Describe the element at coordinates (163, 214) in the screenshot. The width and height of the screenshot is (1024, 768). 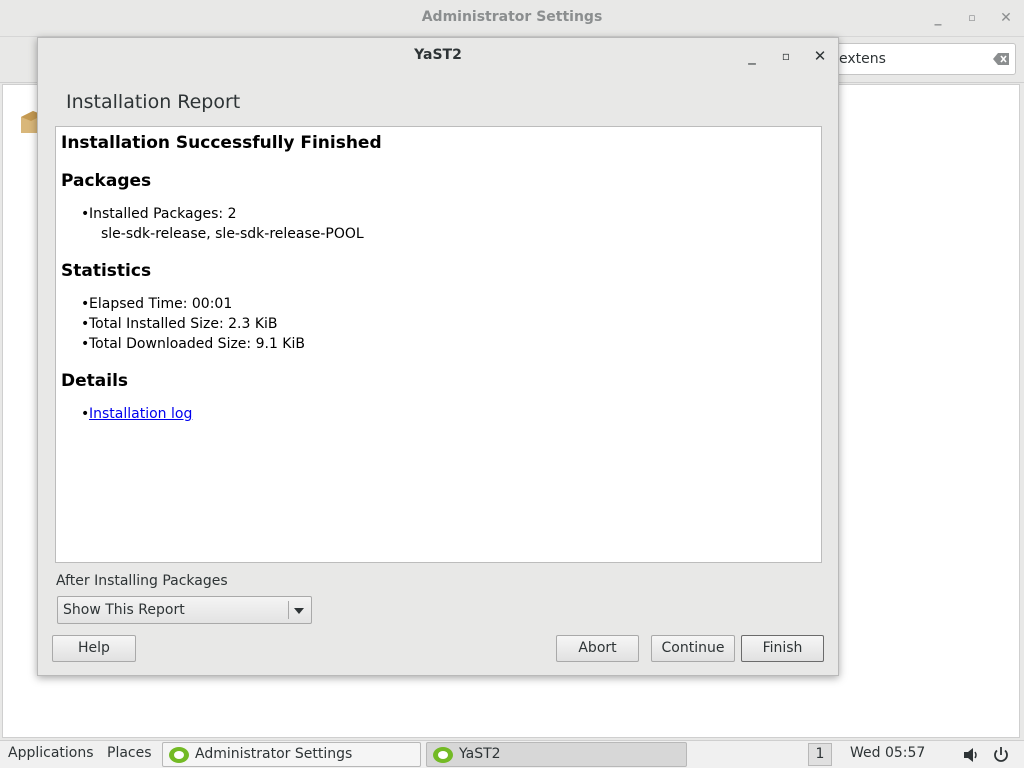
I see `list-item-text: Installed Packages: 2` at that location.